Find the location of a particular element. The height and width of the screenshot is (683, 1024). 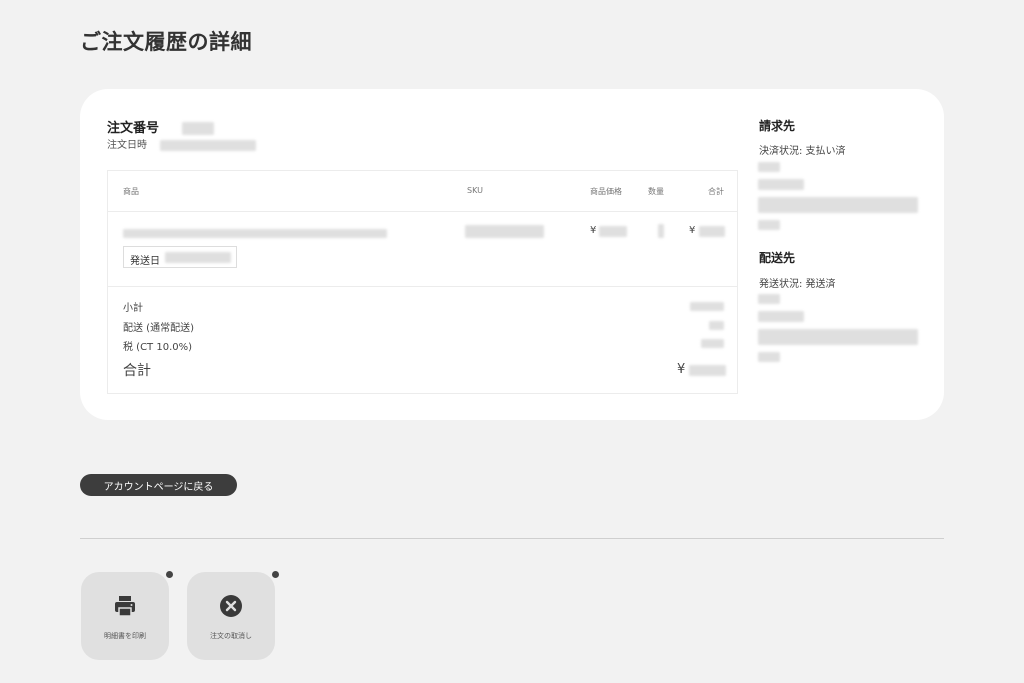

grand-total-label: 合計 is located at coordinates (137, 371).